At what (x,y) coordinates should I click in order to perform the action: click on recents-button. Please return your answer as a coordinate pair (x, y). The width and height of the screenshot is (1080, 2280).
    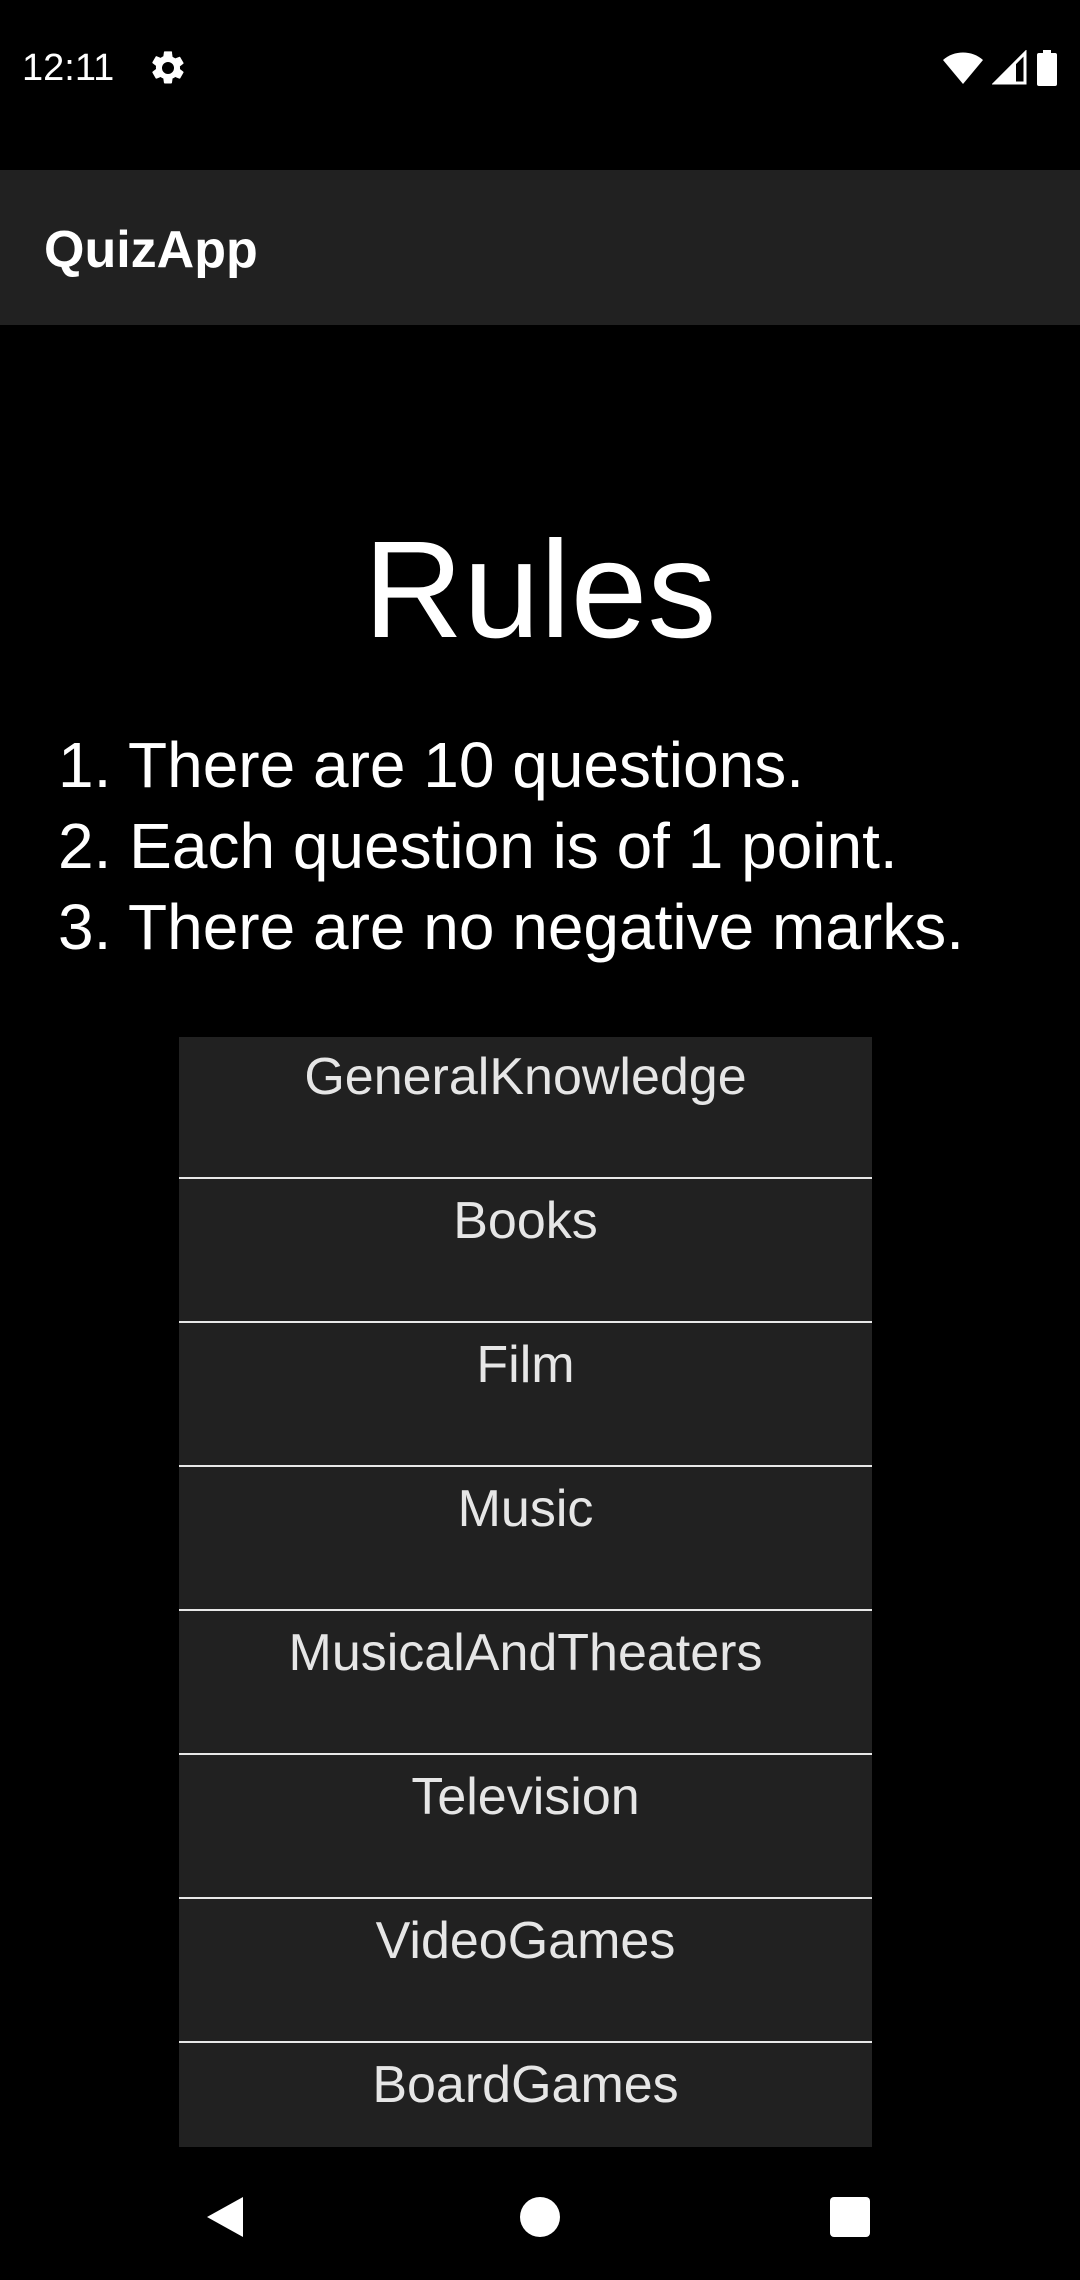
    Looking at the image, I should click on (850, 2217).